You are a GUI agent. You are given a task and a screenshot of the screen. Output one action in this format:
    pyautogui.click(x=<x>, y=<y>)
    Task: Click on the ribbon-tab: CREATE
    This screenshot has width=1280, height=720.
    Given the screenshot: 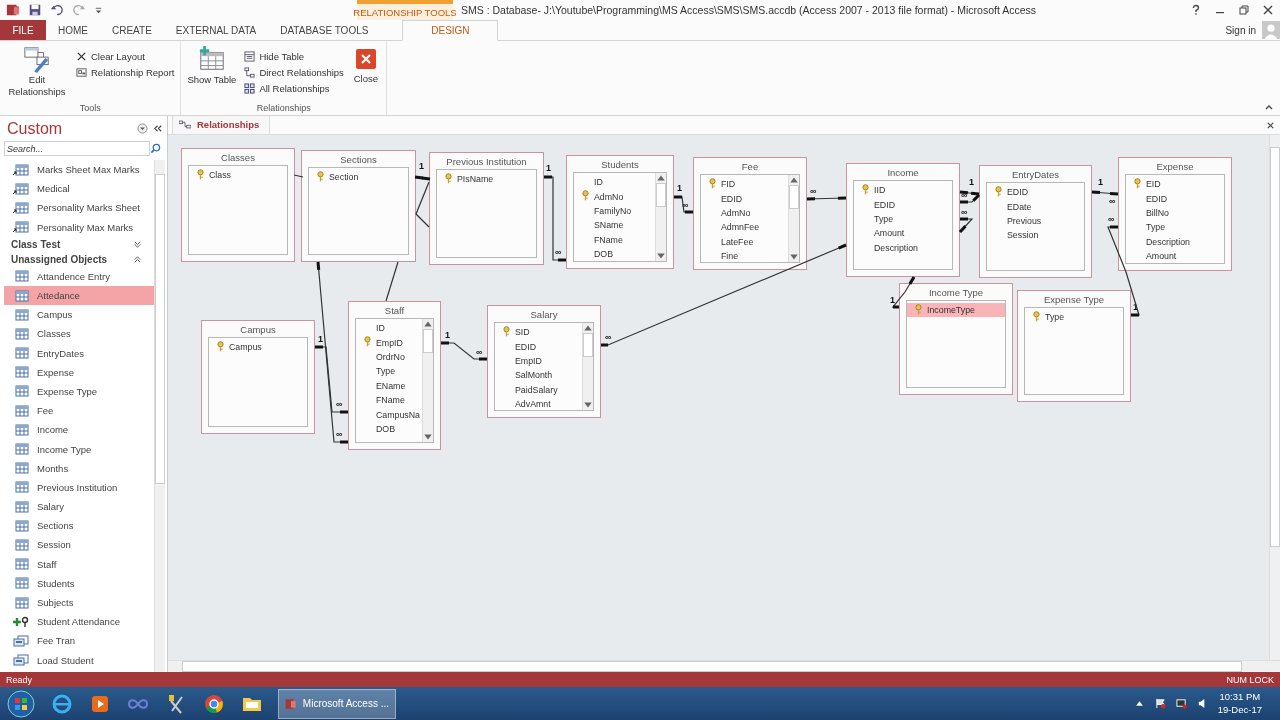 What is the action you would take?
    pyautogui.click(x=132, y=30)
    